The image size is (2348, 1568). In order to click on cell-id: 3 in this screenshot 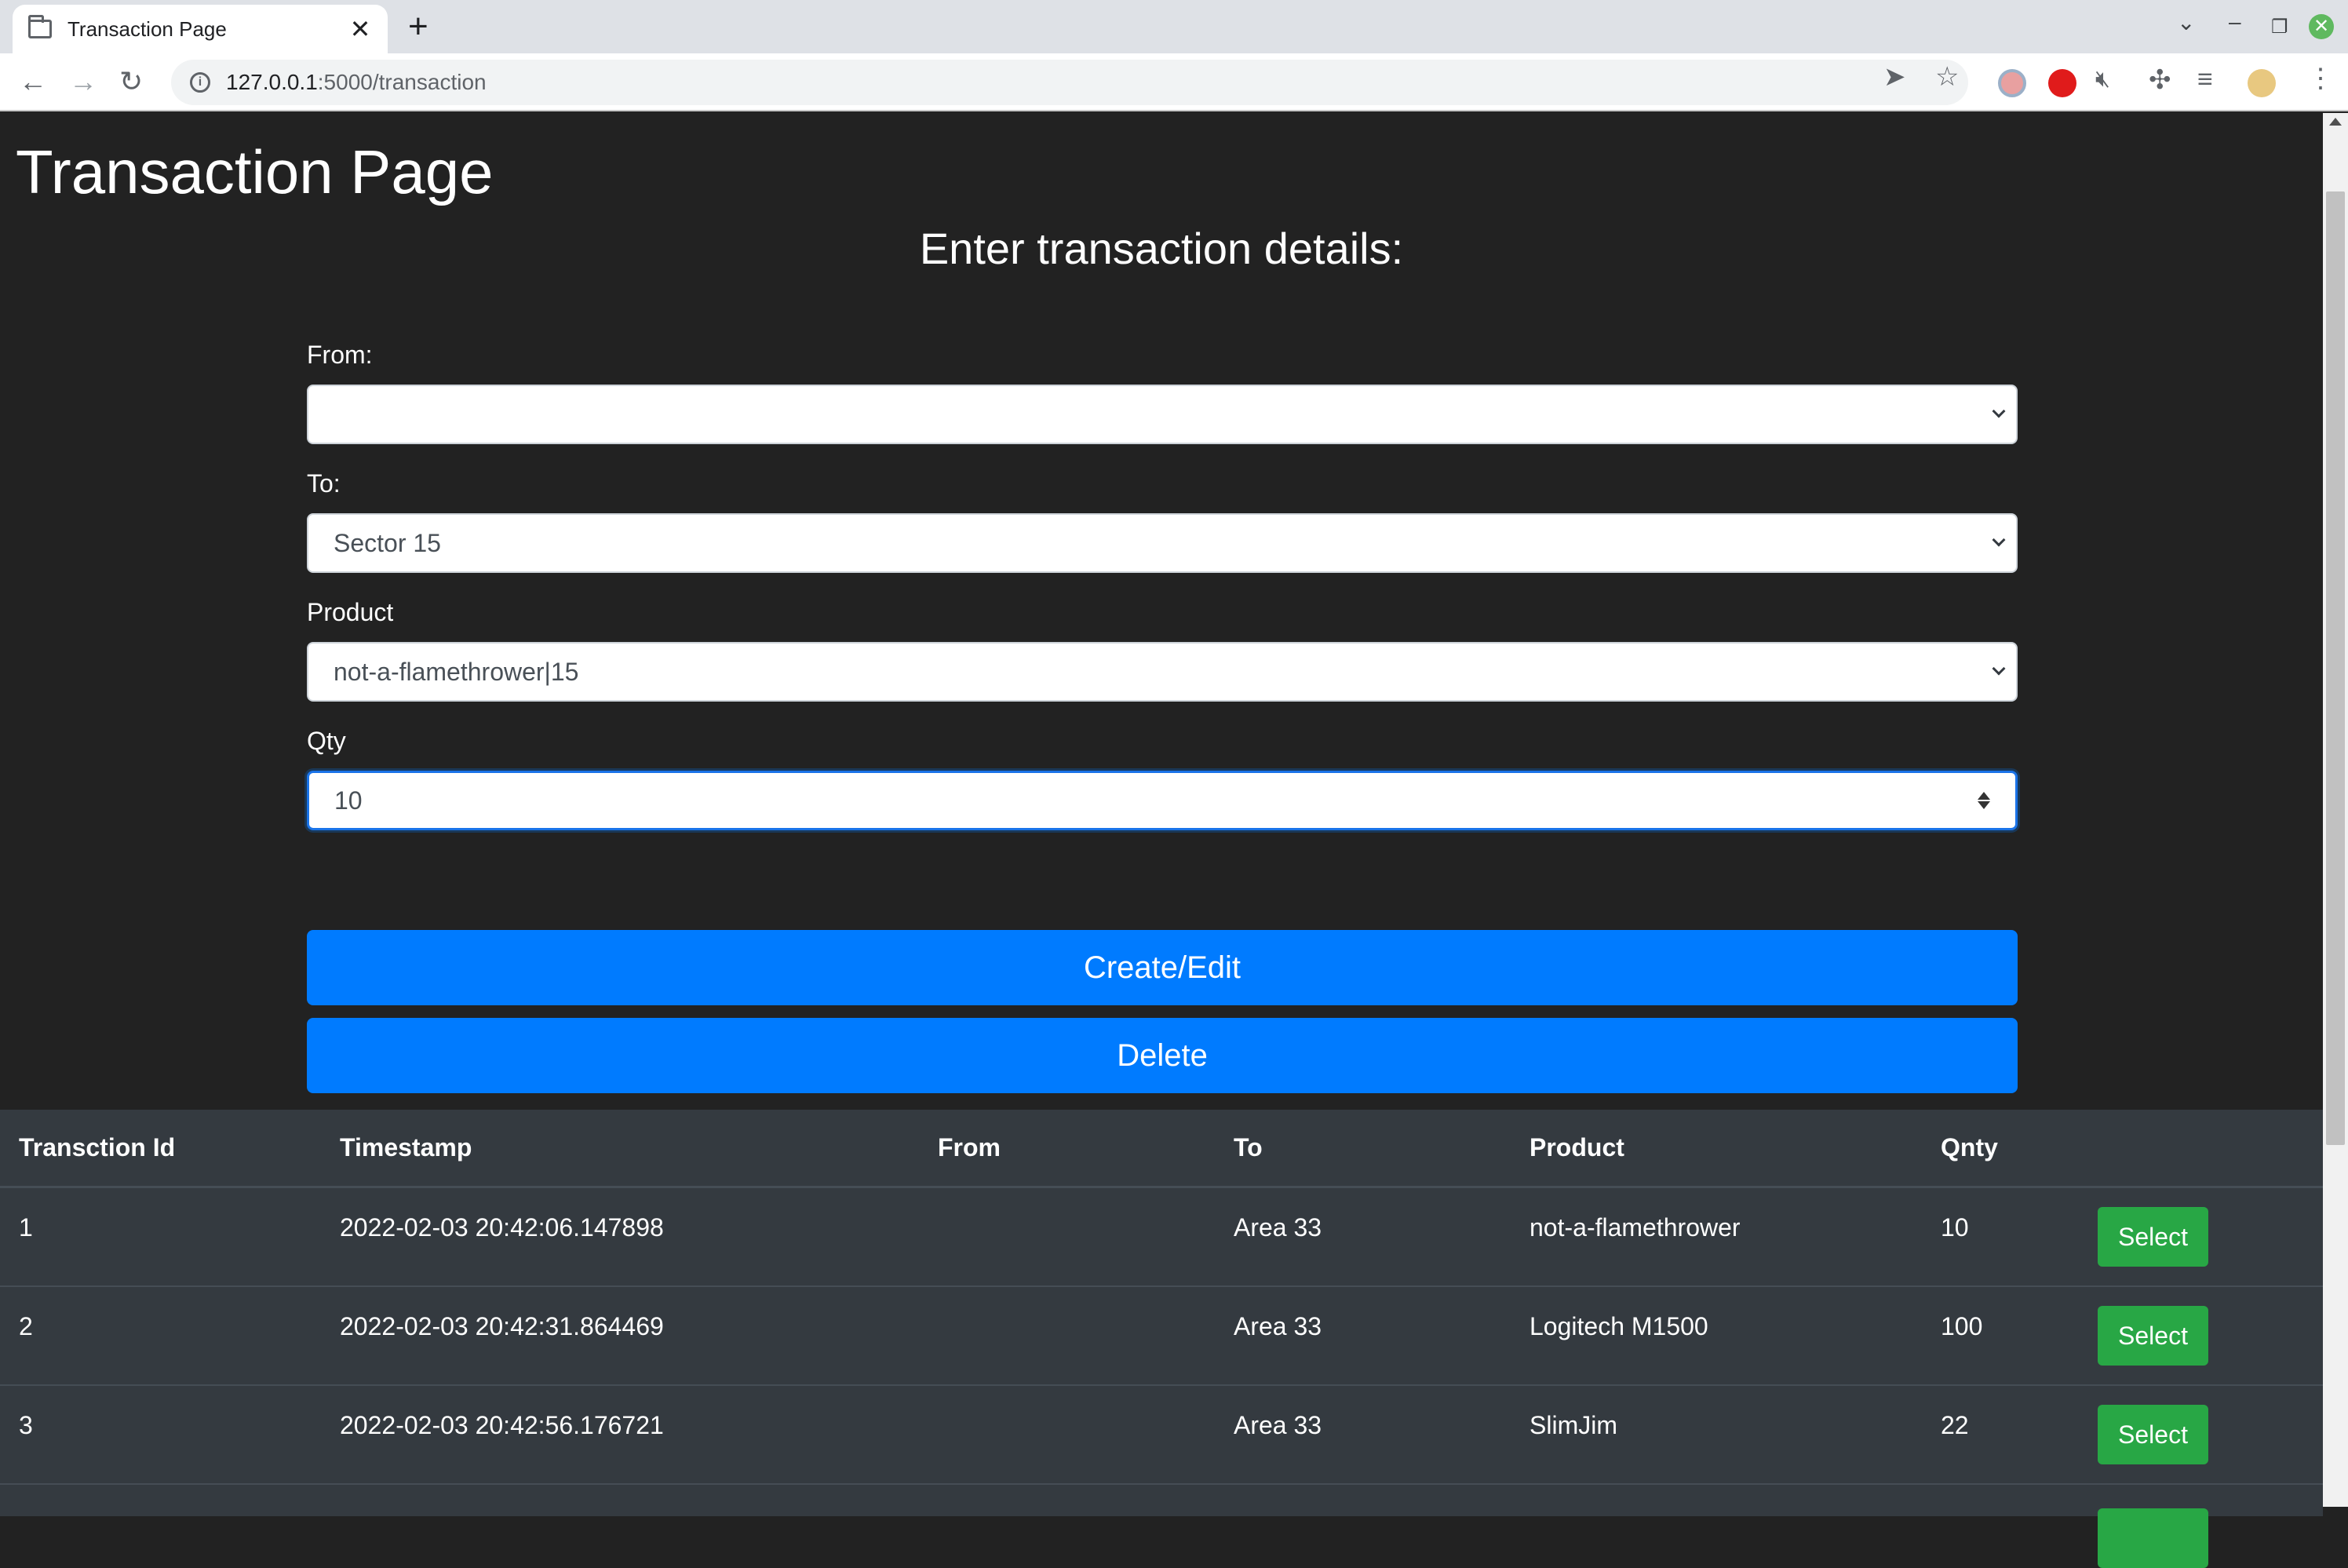, I will do `click(26, 1425)`.